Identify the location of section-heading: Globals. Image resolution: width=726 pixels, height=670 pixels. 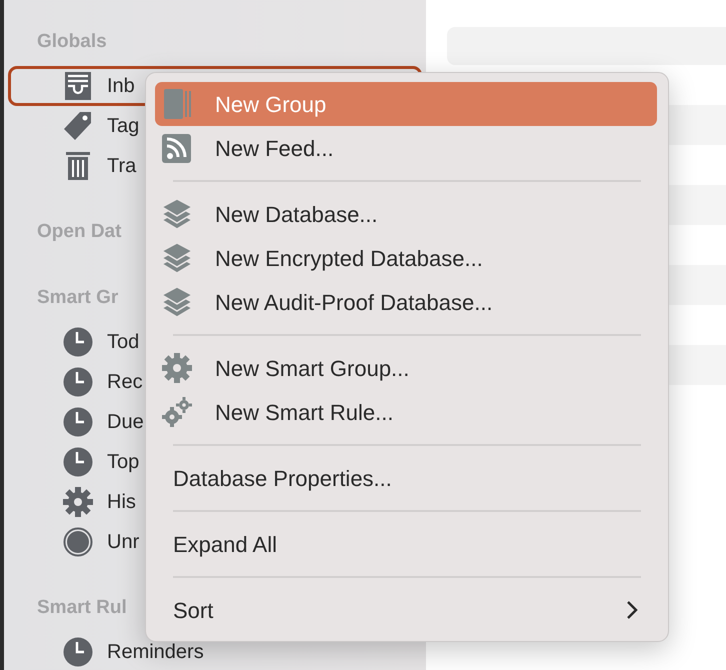
(72, 42).